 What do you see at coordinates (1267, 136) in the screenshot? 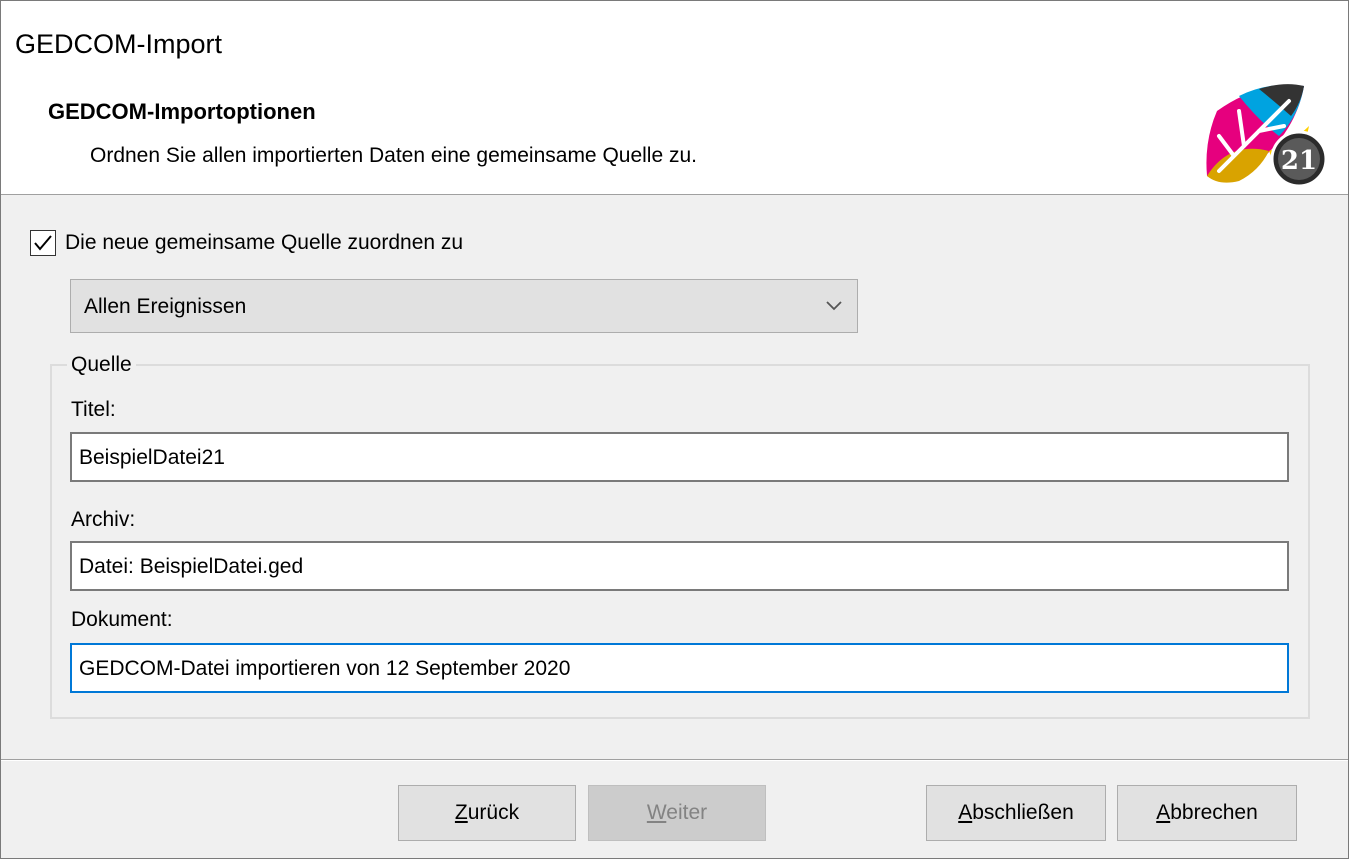
I see `tree-21-logo-icon: 21` at bounding box center [1267, 136].